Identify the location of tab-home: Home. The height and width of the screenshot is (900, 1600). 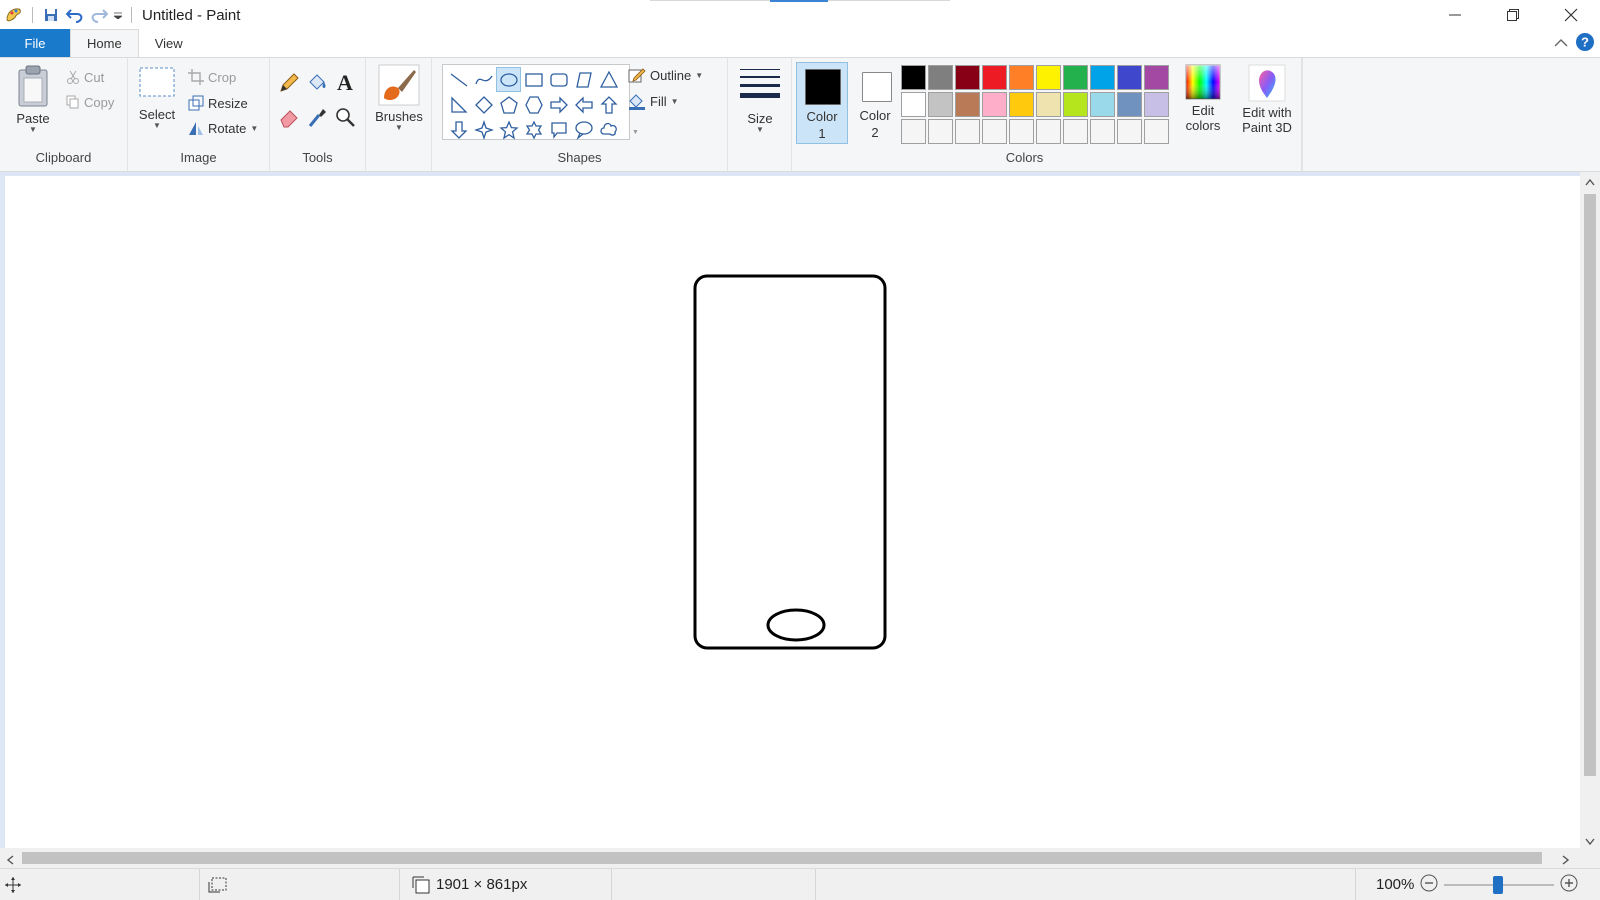
(104, 43).